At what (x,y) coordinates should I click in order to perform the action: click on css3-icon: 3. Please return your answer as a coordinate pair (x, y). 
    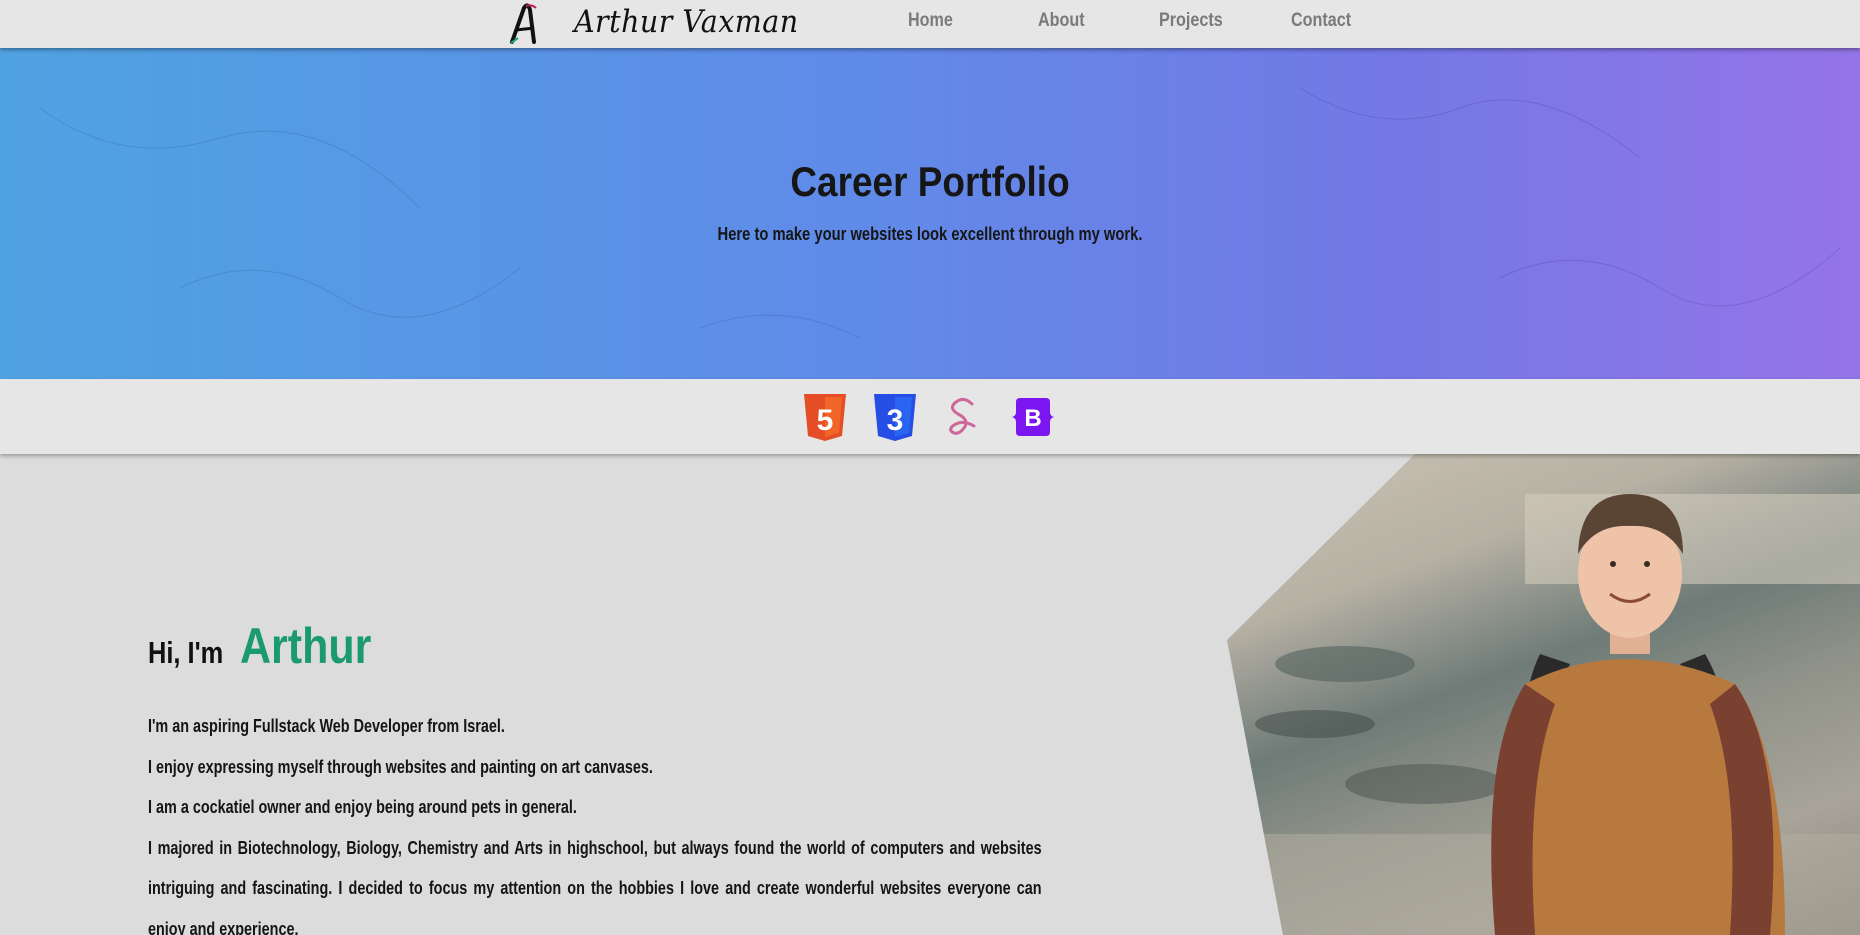
    Looking at the image, I should click on (895, 417).